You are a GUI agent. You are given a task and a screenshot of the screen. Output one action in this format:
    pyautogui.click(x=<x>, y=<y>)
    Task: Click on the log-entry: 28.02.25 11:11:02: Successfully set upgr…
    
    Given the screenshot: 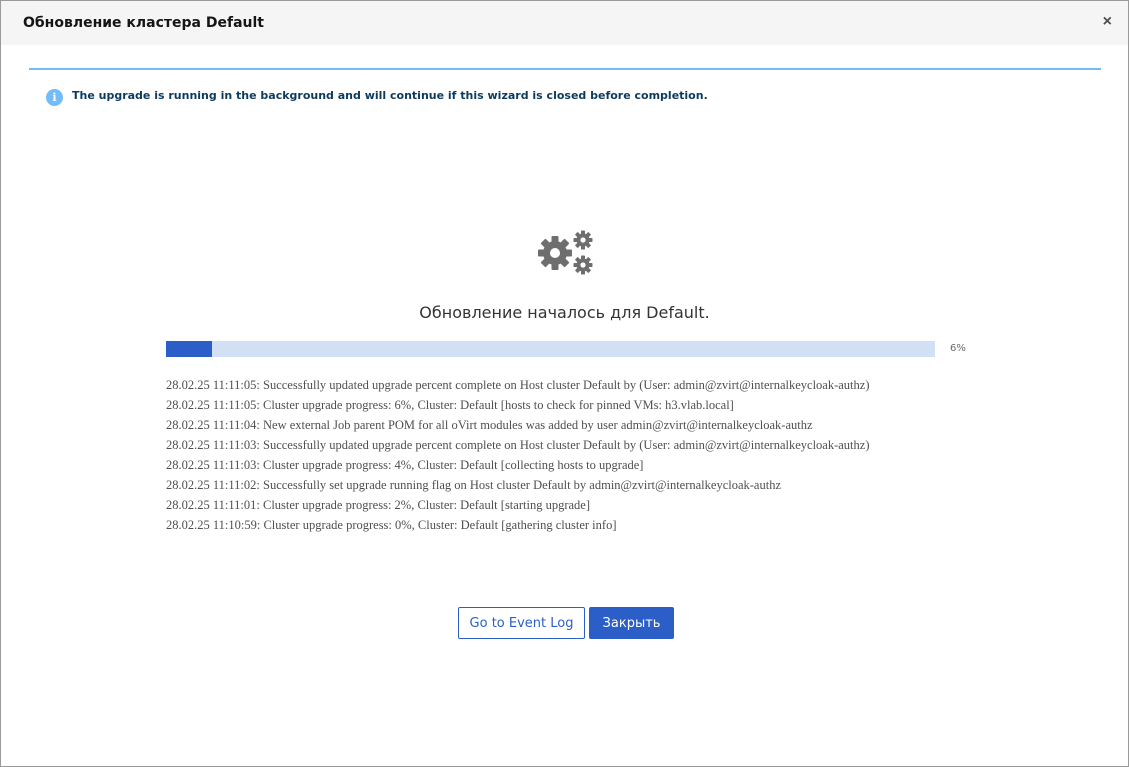 What is the action you would take?
    pyautogui.click(x=474, y=485)
    